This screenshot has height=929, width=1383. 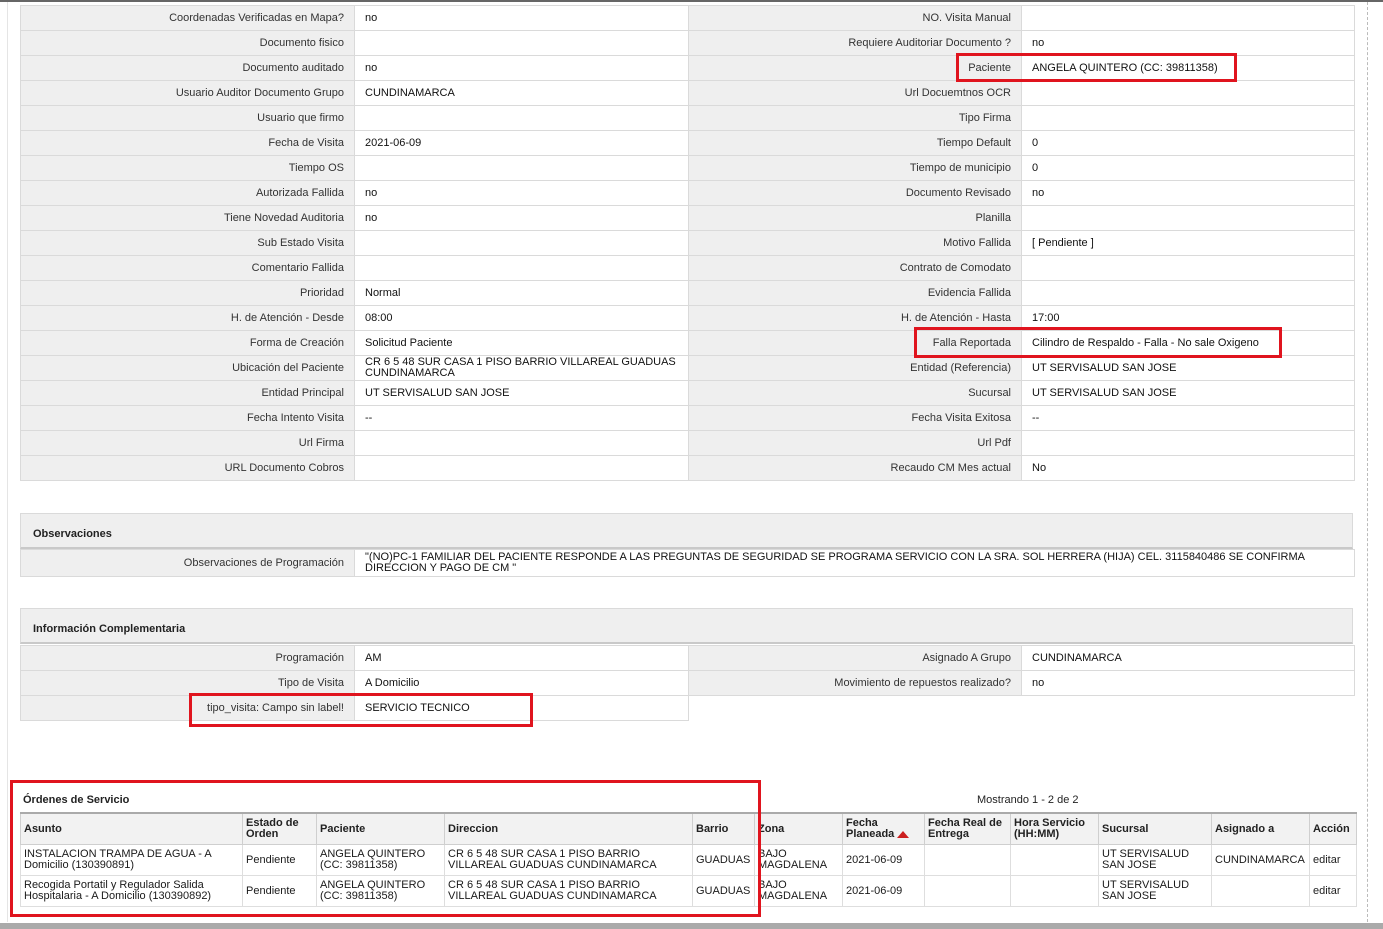 What do you see at coordinates (1188, 268) in the screenshot?
I see `field-value-contrato-de-comodato` at bounding box center [1188, 268].